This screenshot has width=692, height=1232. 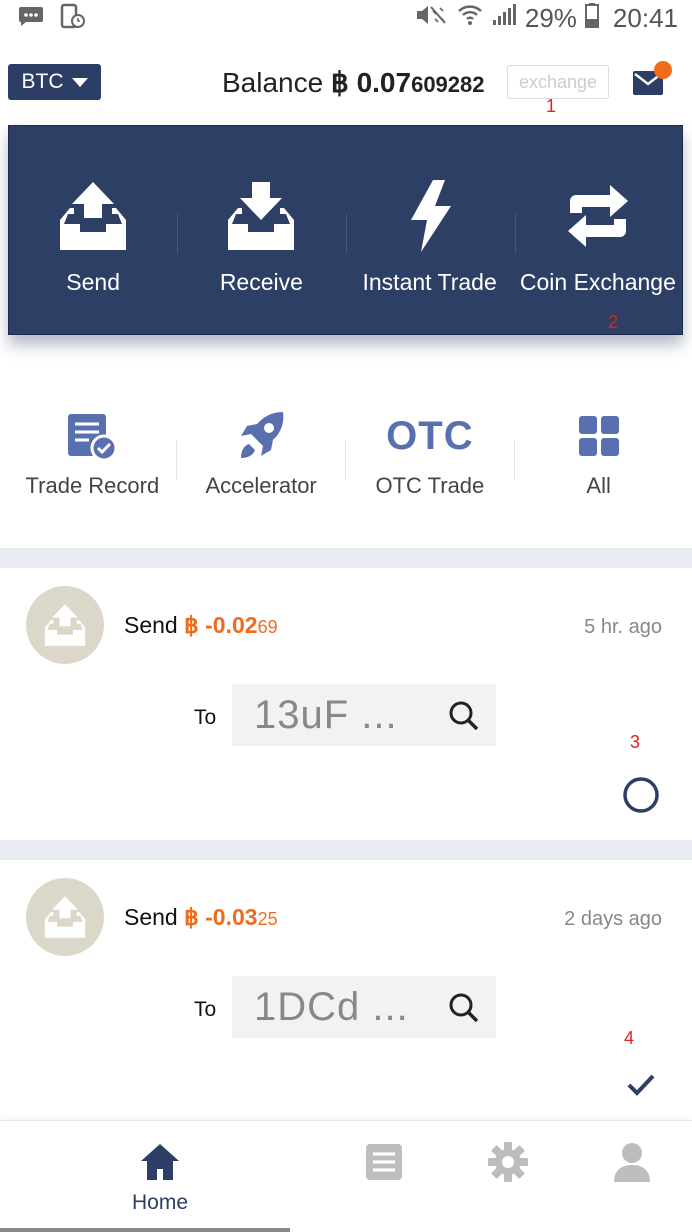 I want to click on signal-icon, so click(x=504, y=18).